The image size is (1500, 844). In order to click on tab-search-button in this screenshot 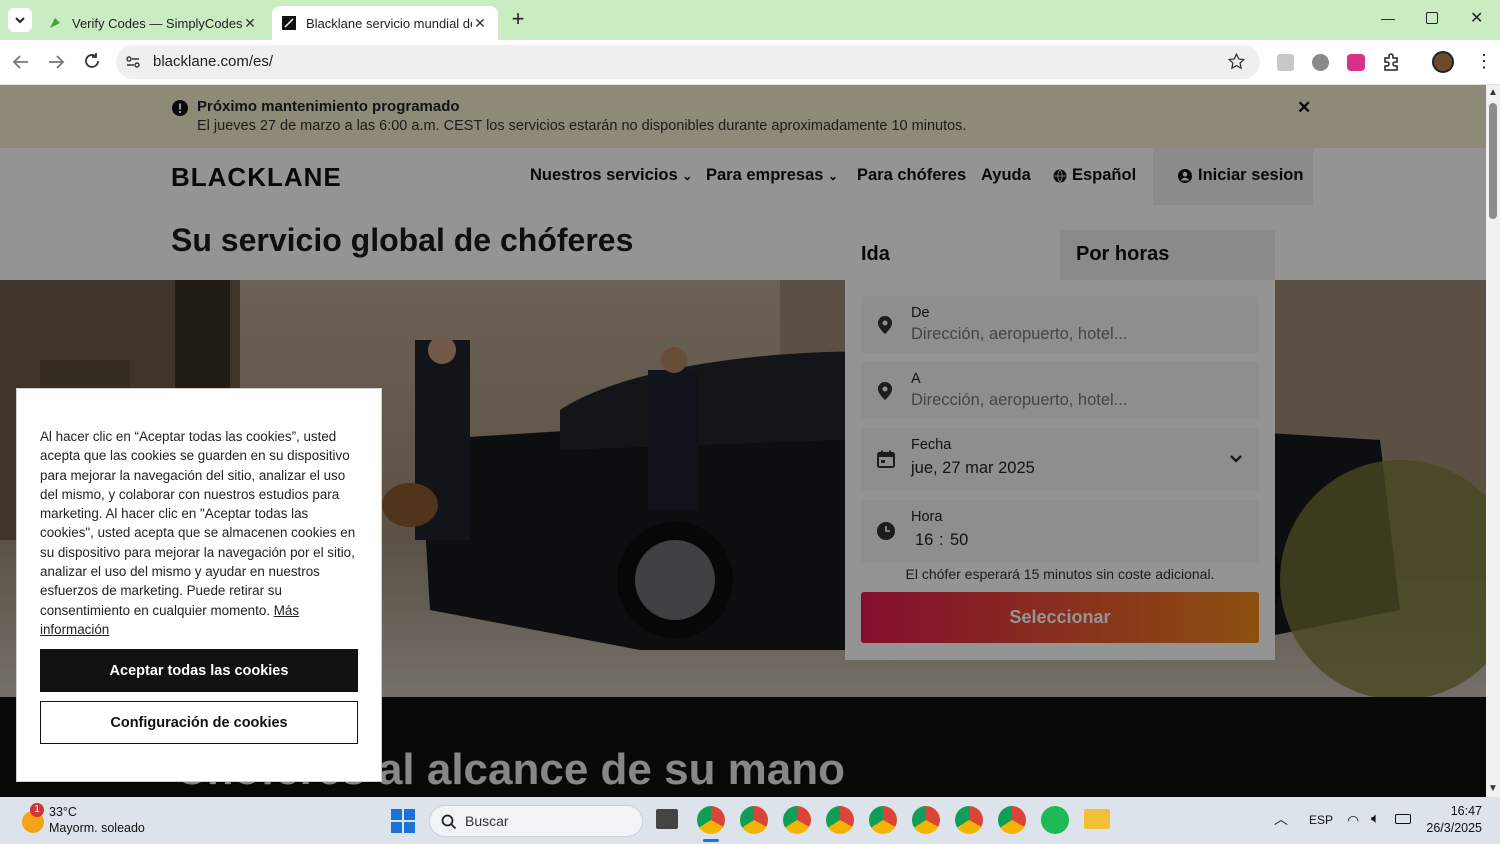, I will do `click(20, 20)`.